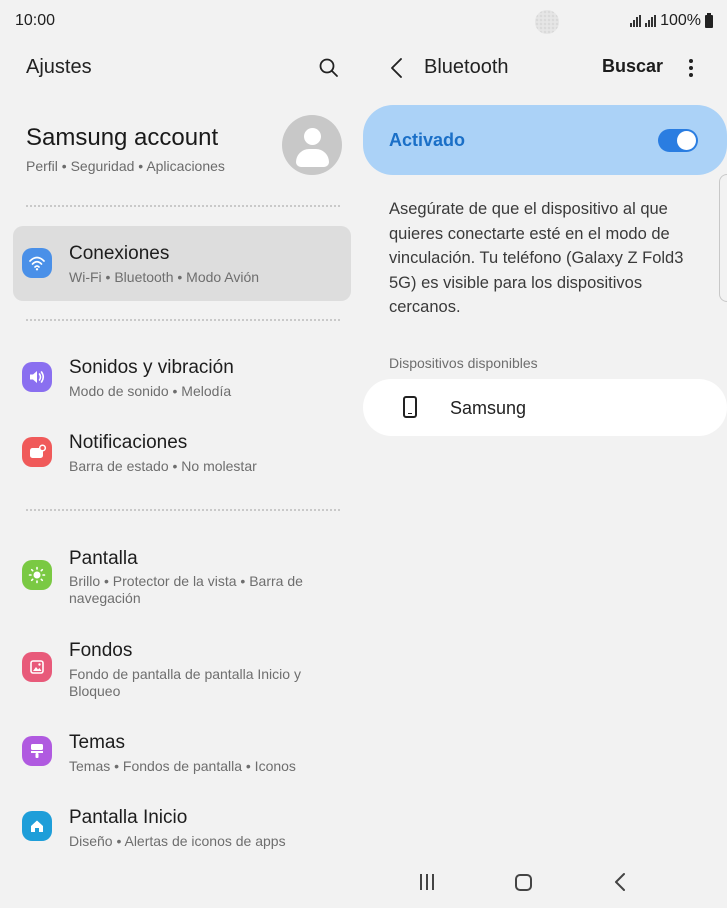  Describe the element at coordinates (547, 22) in the screenshot. I see `camera-cutout` at that location.